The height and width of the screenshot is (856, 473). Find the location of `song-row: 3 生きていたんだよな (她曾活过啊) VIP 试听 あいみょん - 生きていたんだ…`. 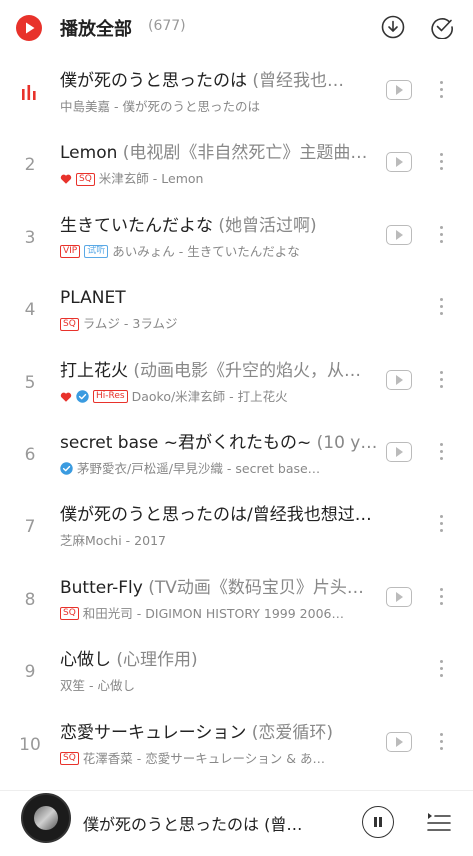

song-row: 3 生きていたんだよな (她曾活过啊) VIP 试听 あいみょん - 生きていたんだ… is located at coordinates (236, 239).